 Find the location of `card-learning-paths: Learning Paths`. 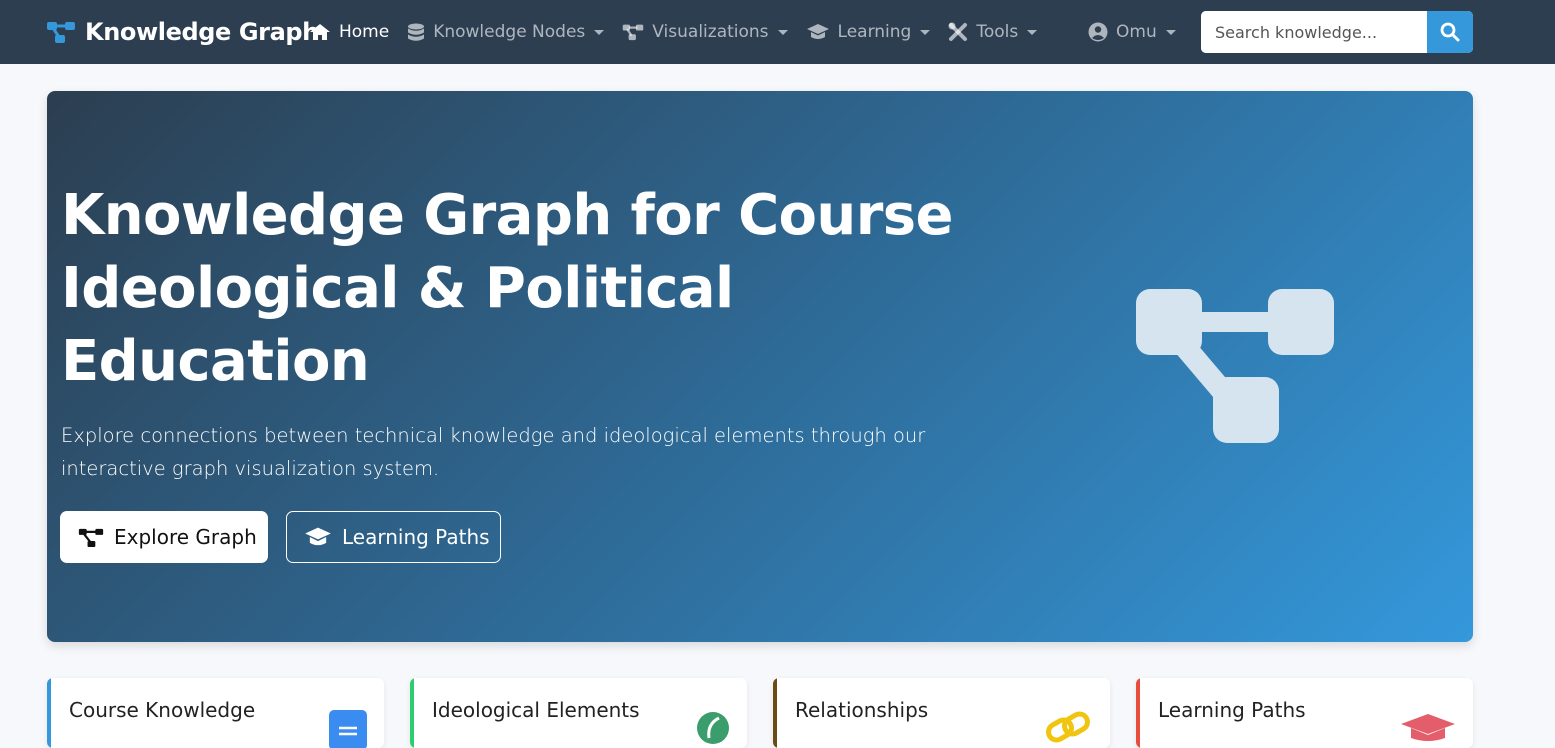

card-learning-paths: Learning Paths is located at coordinates (1304, 713).